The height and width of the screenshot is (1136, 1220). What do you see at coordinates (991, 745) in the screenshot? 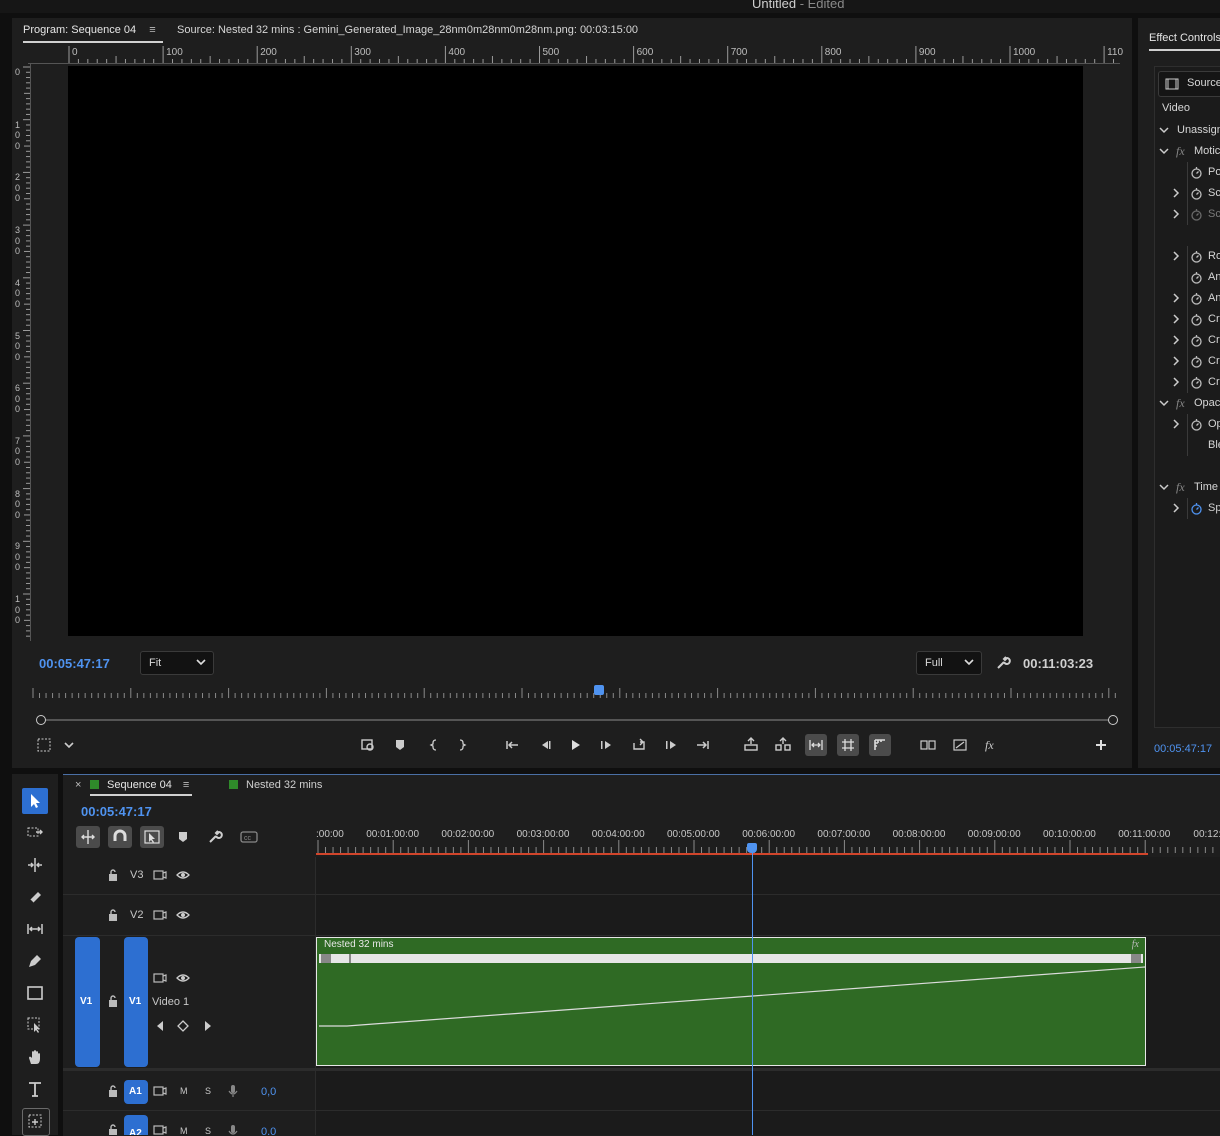
I see `fx-toggle-icon: fx` at bounding box center [991, 745].